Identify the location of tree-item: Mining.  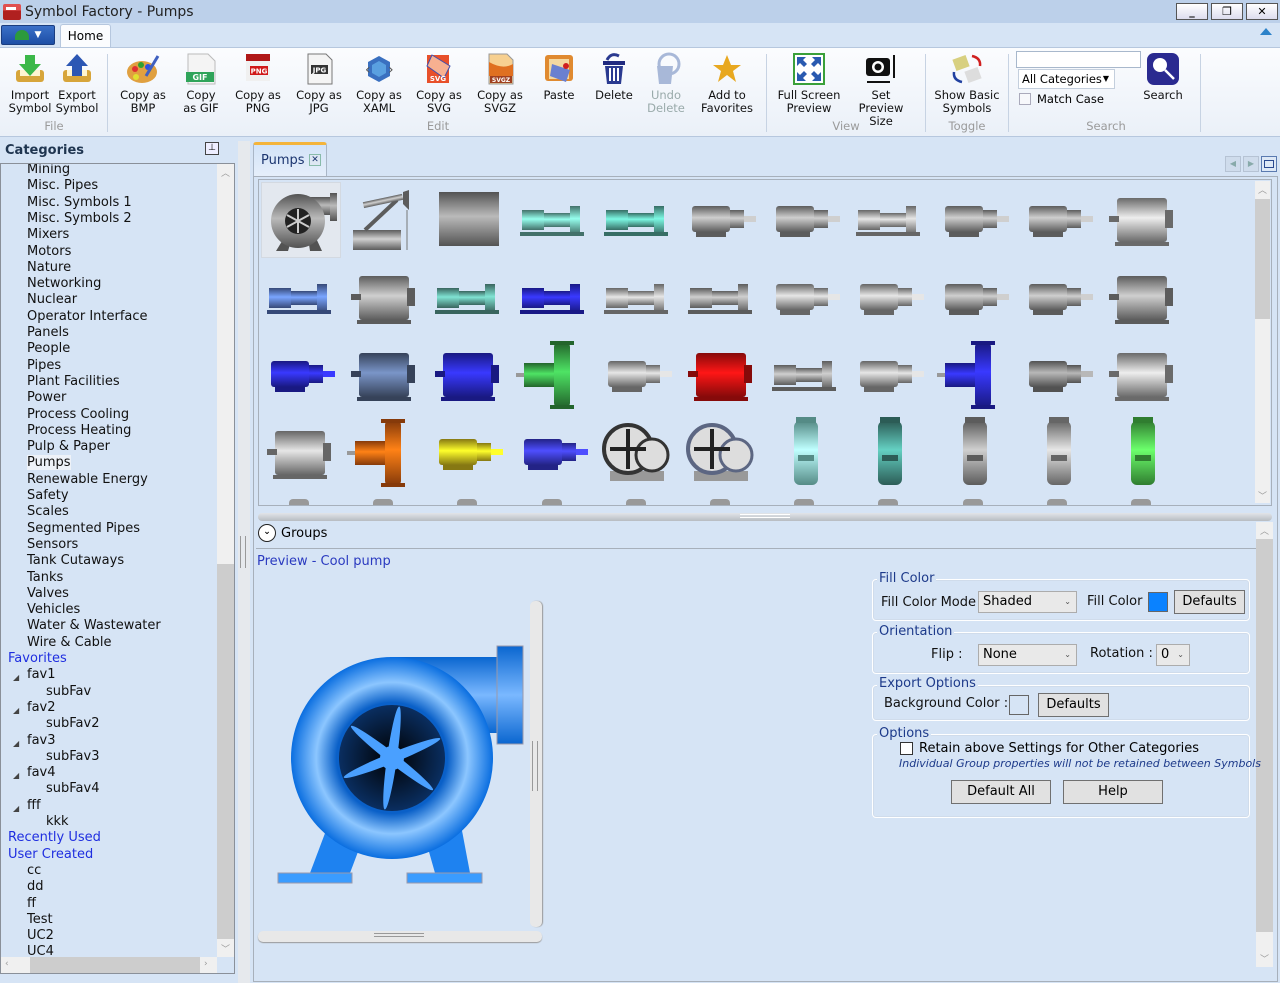
(48, 171).